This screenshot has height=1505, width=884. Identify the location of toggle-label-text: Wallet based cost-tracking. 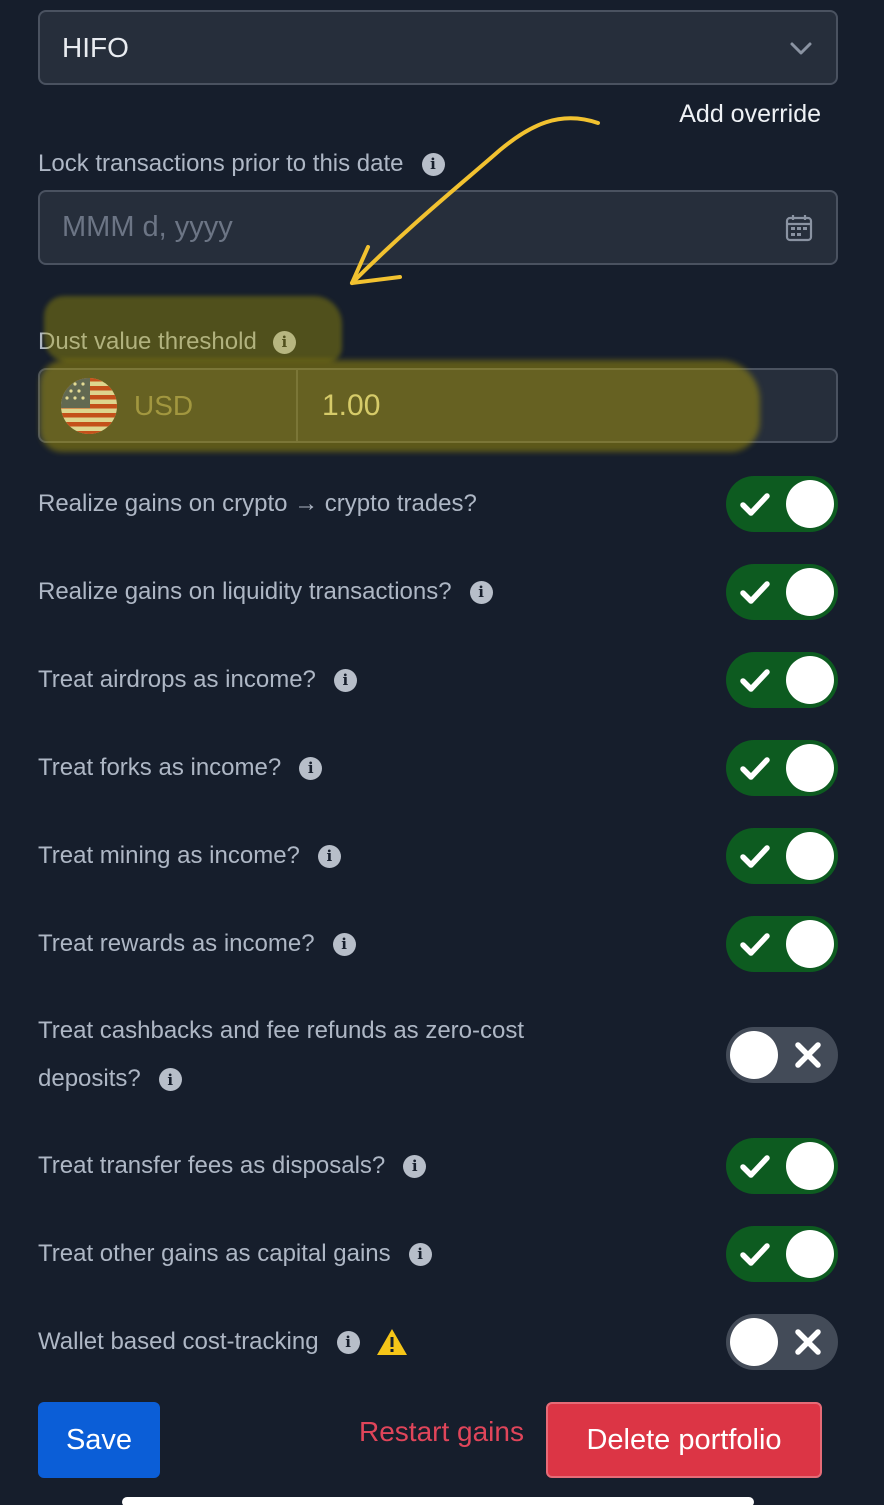
(178, 1341).